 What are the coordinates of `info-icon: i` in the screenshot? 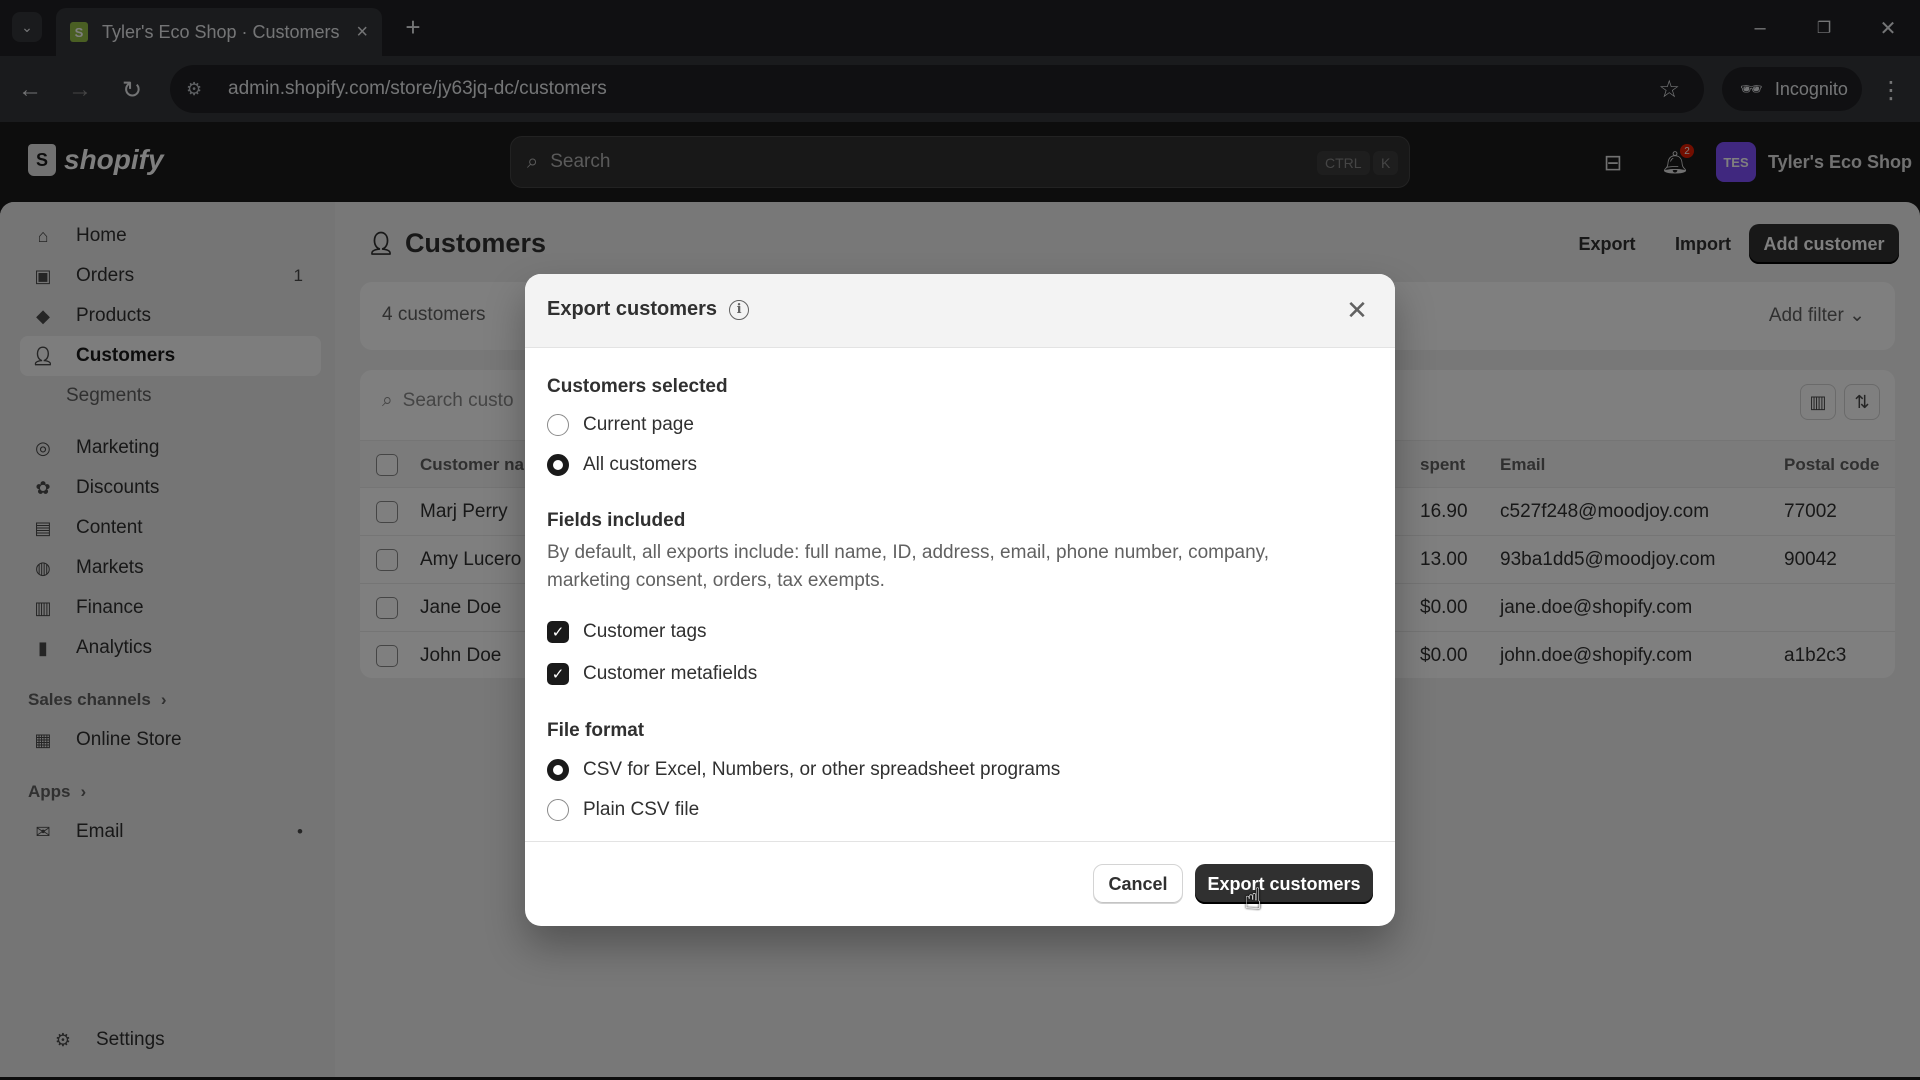 It's located at (739, 310).